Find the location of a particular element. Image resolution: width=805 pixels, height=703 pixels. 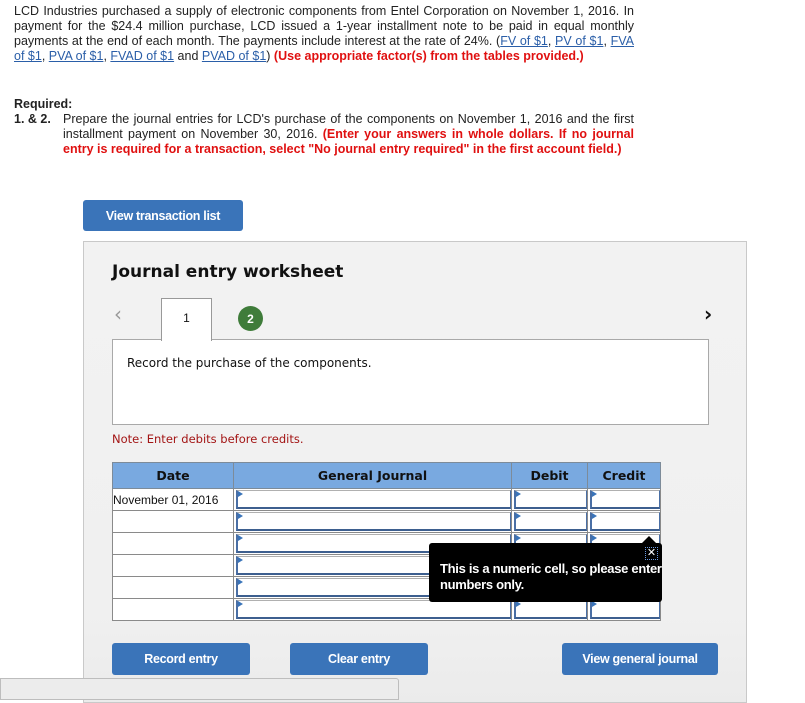

table-row: November 01, 2016 is located at coordinates (386, 499).